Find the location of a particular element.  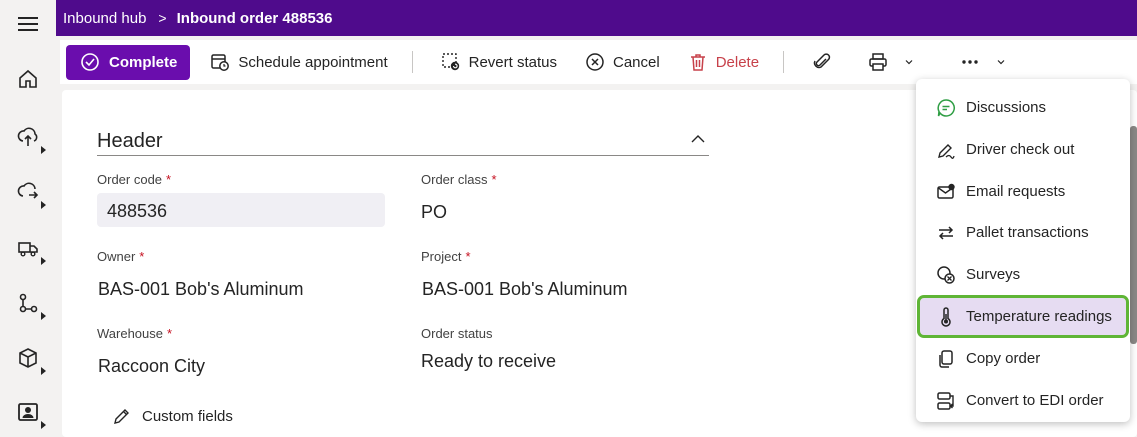

revert-status-button: Revert status is located at coordinates (499, 62).